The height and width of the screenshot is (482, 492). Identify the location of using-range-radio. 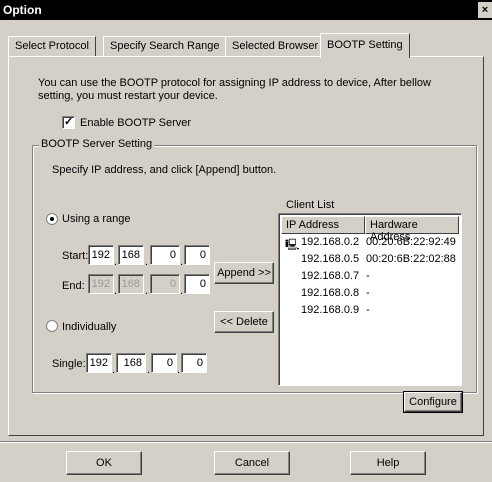
(52, 219).